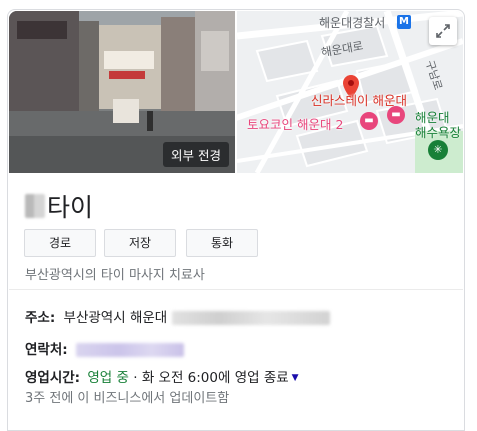 The height and width of the screenshot is (431, 477). What do you see at coordinates (295, 378) in the screenshot?
I see `dropdown-caret-icon: ▼` at bounding box center [295, 378].